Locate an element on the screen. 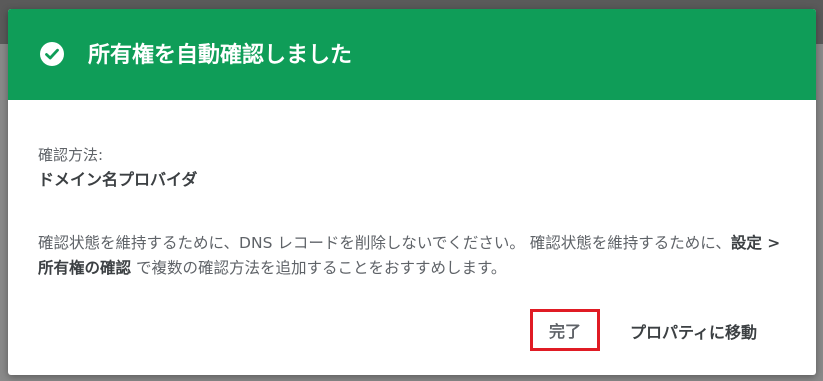  verification-method-label: 確認方法: is located at coordinates (71, 155).